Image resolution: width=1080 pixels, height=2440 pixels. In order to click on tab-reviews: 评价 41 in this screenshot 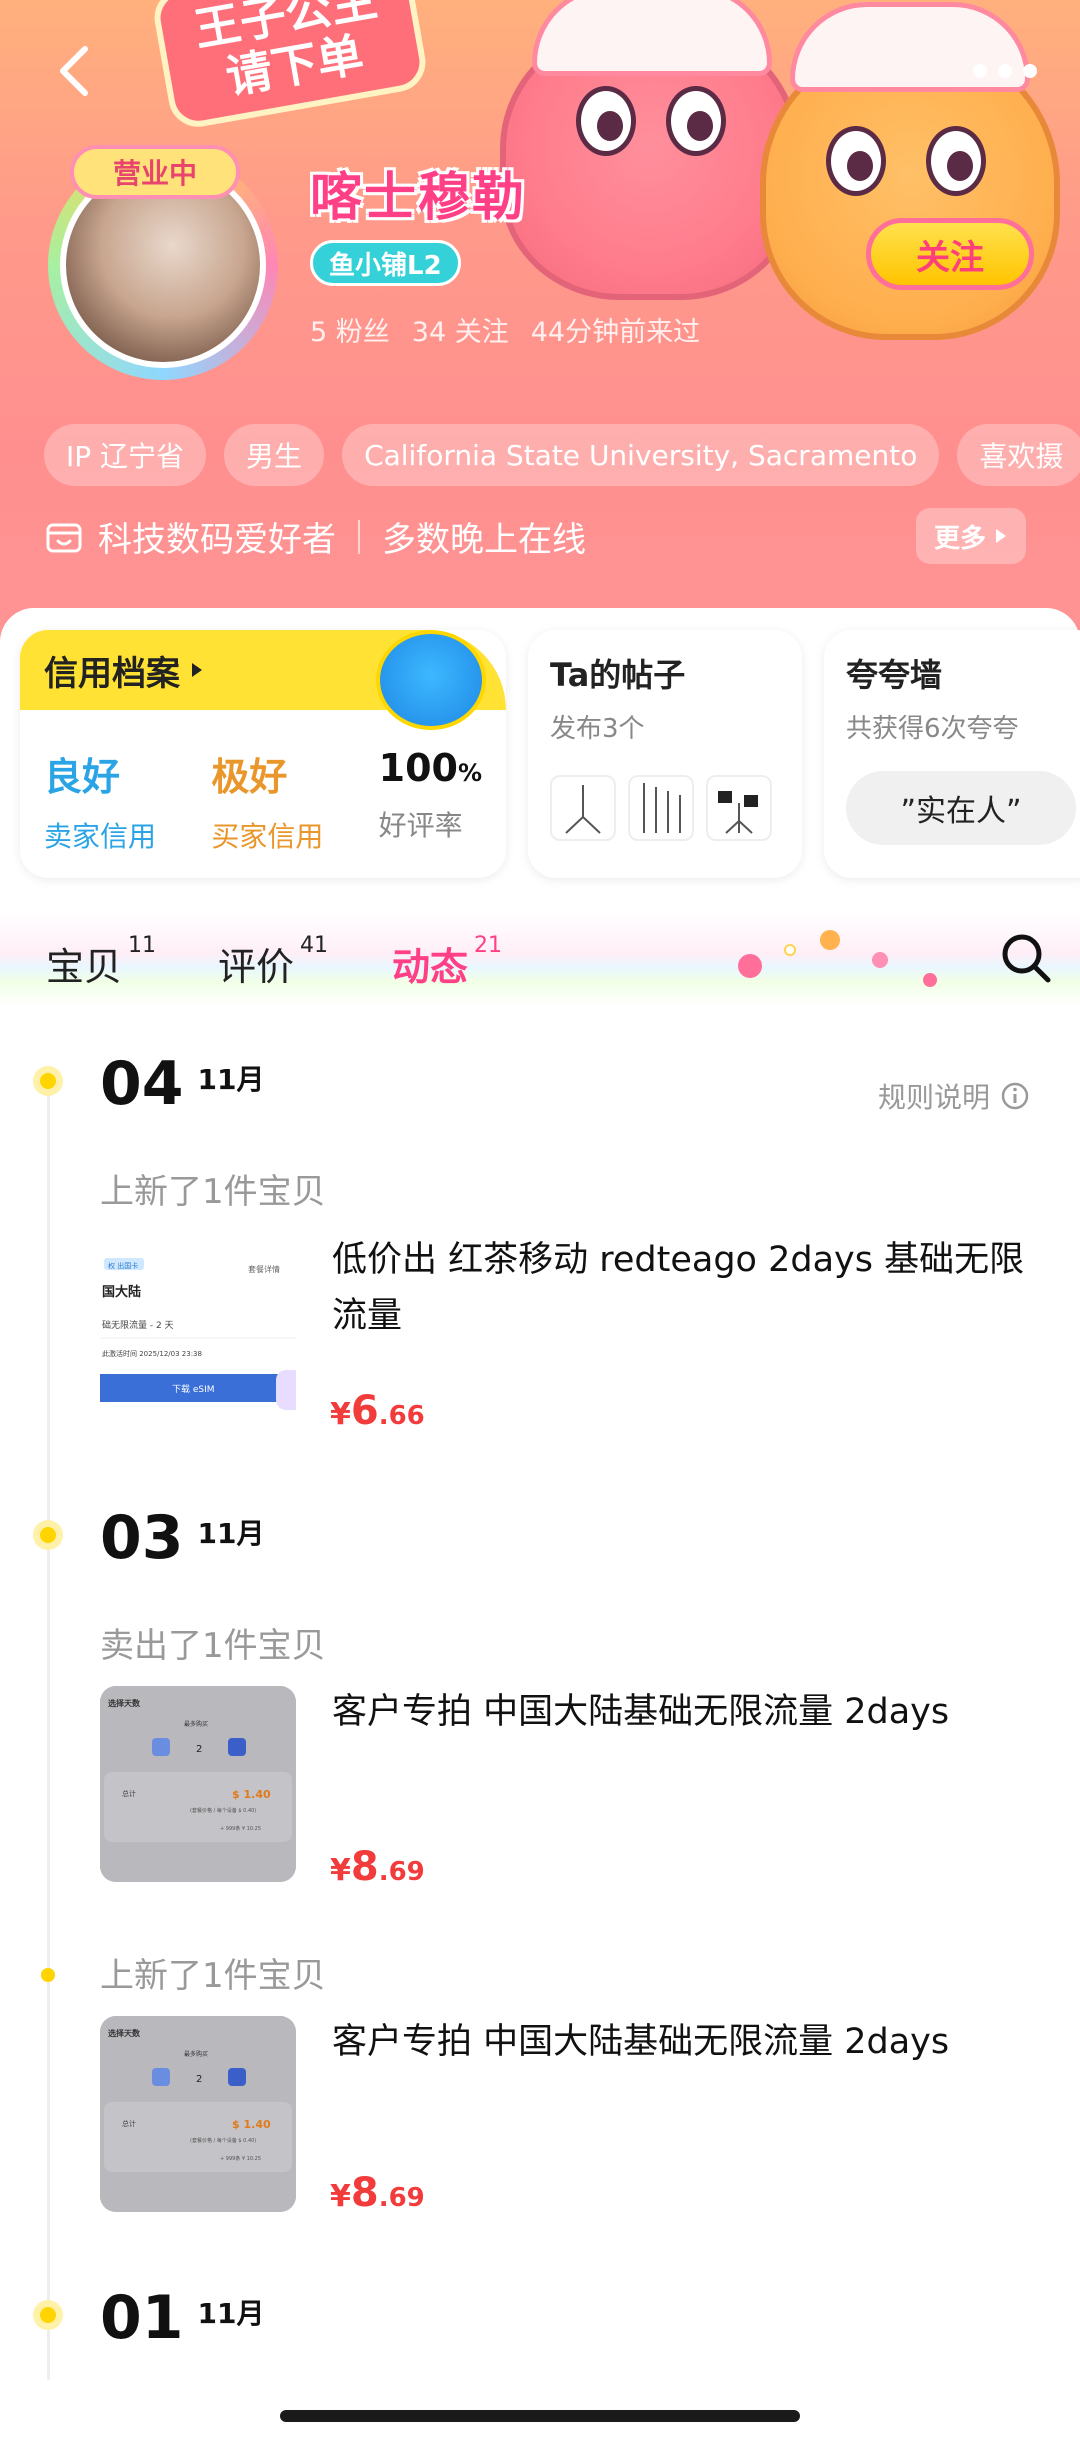, I will do `click(273, 962)`.